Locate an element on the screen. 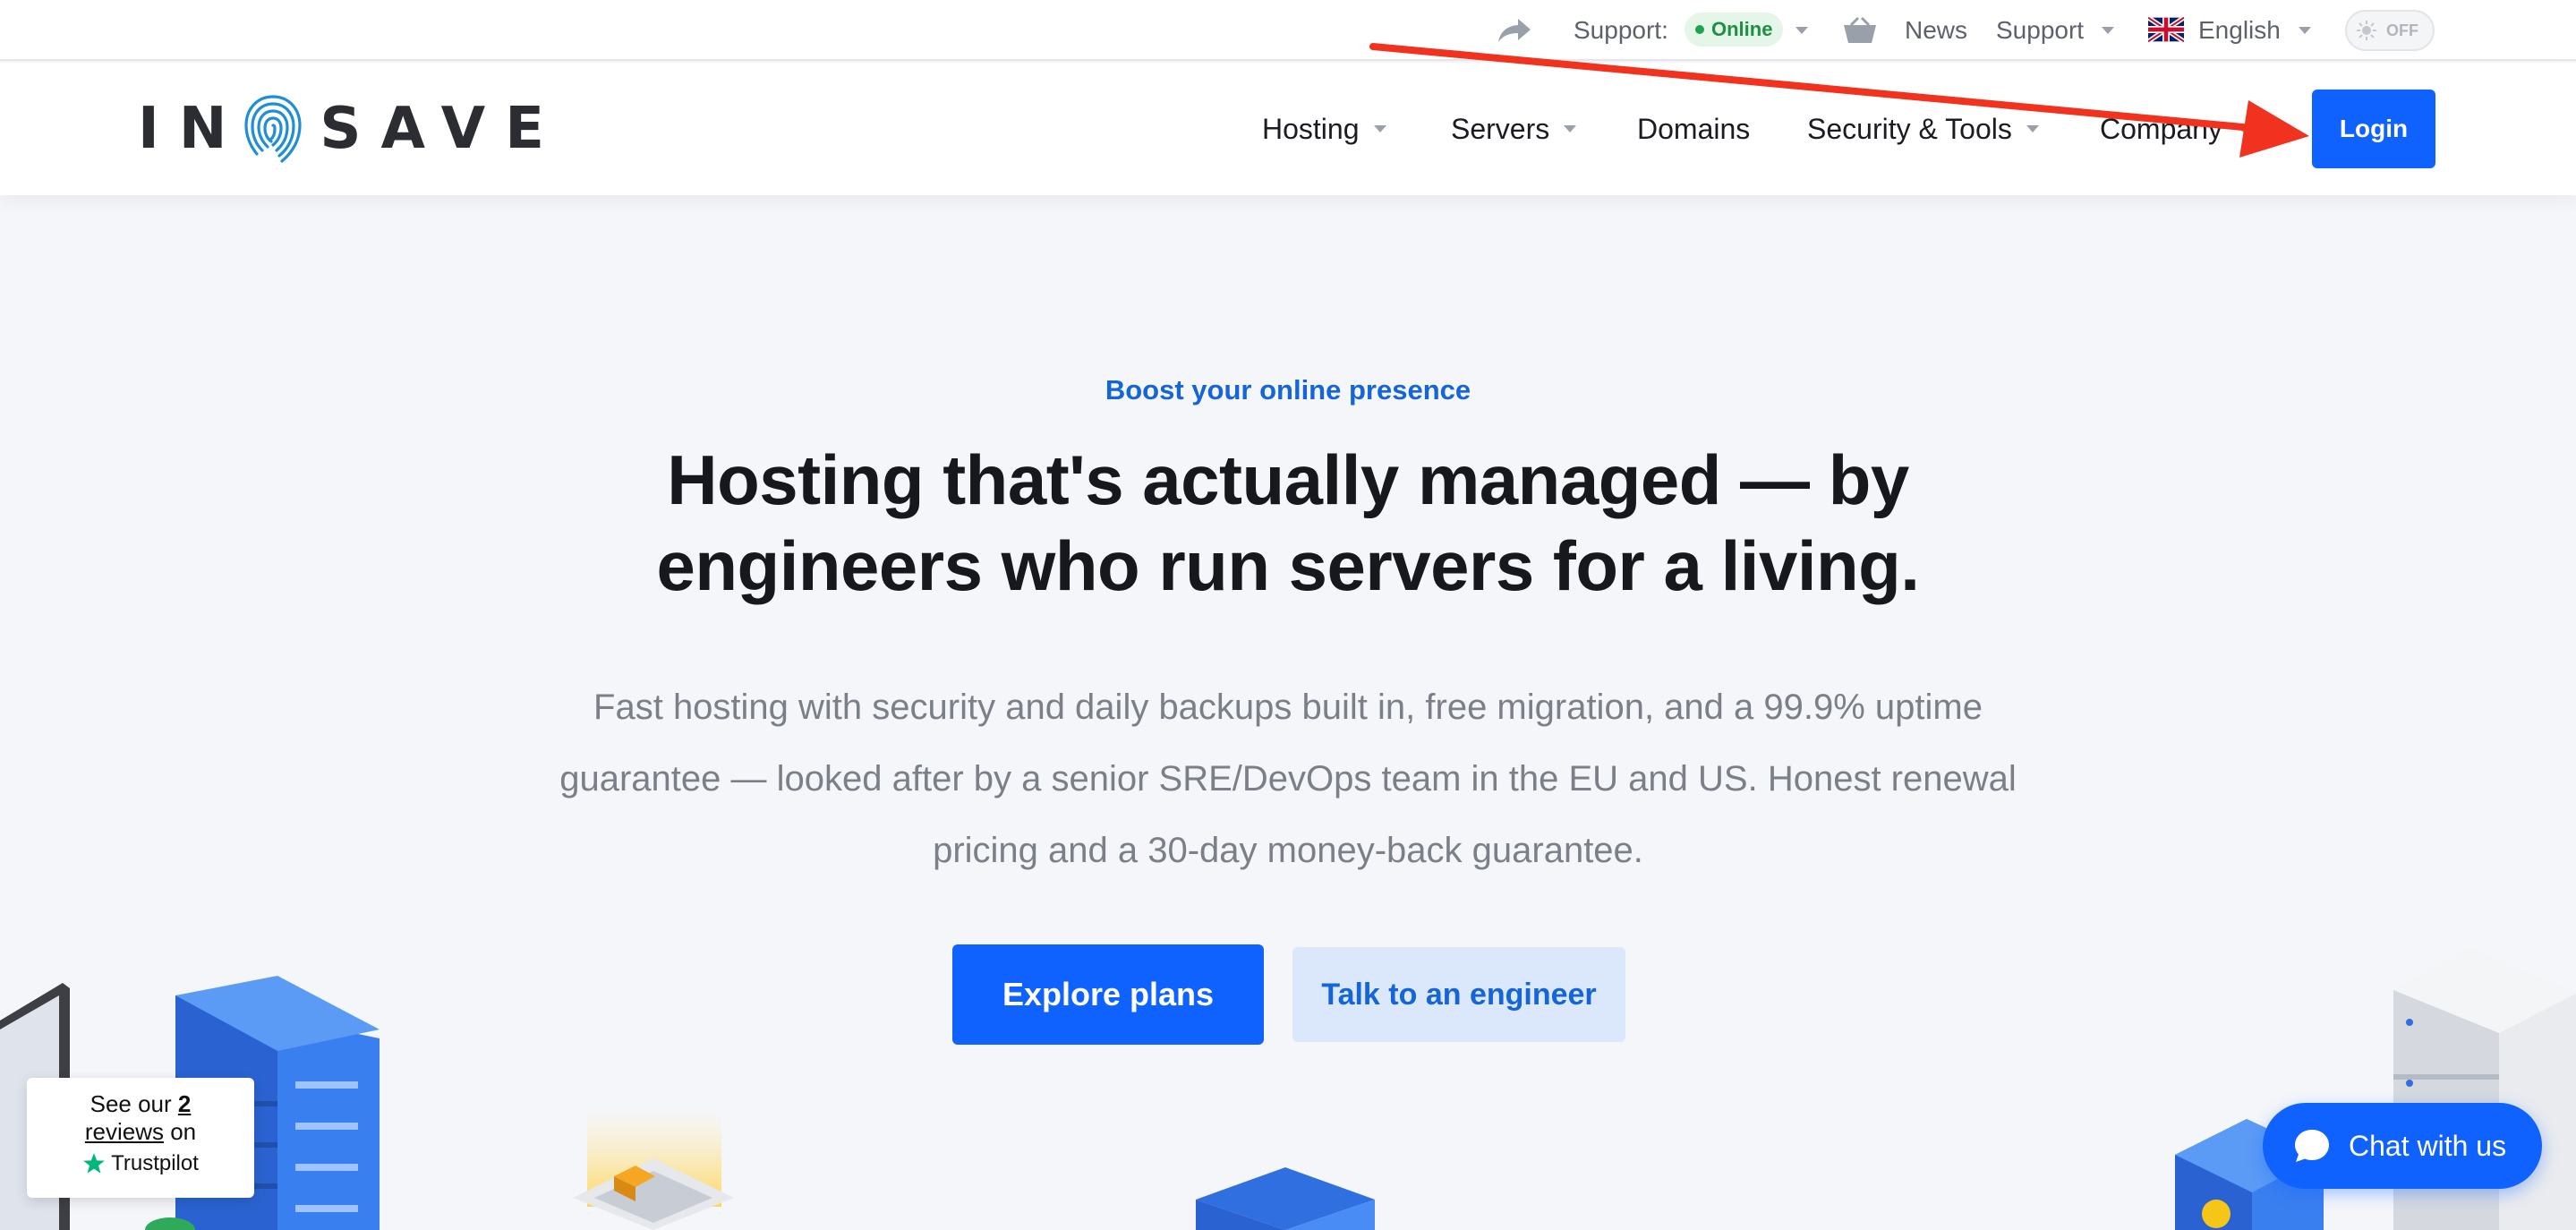 This screenshot has height=1230, width=2576. news-link: News is located at coordinates (1936, 31).